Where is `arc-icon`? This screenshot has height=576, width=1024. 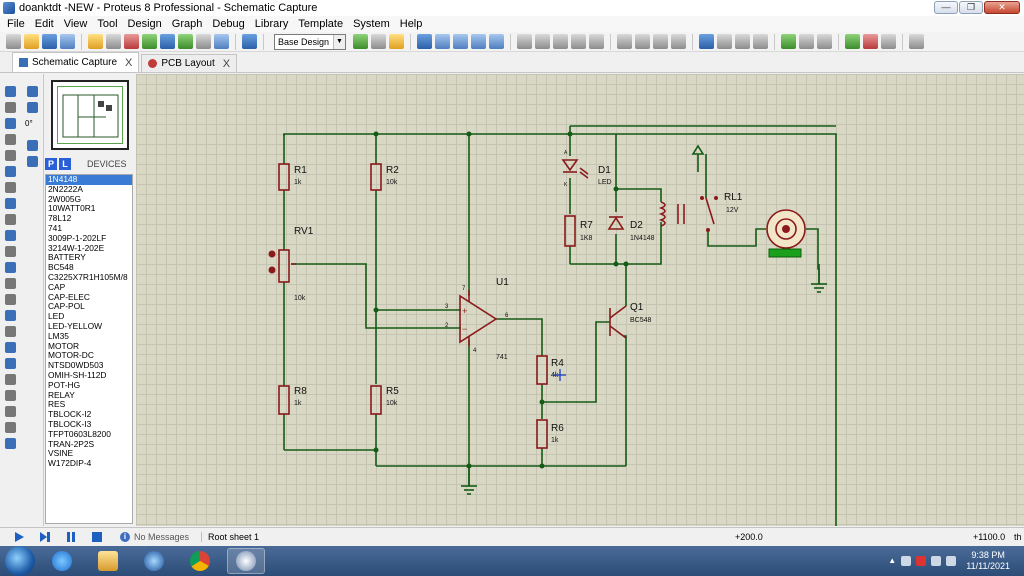
arc-icon is located at coordinates (10, 379).